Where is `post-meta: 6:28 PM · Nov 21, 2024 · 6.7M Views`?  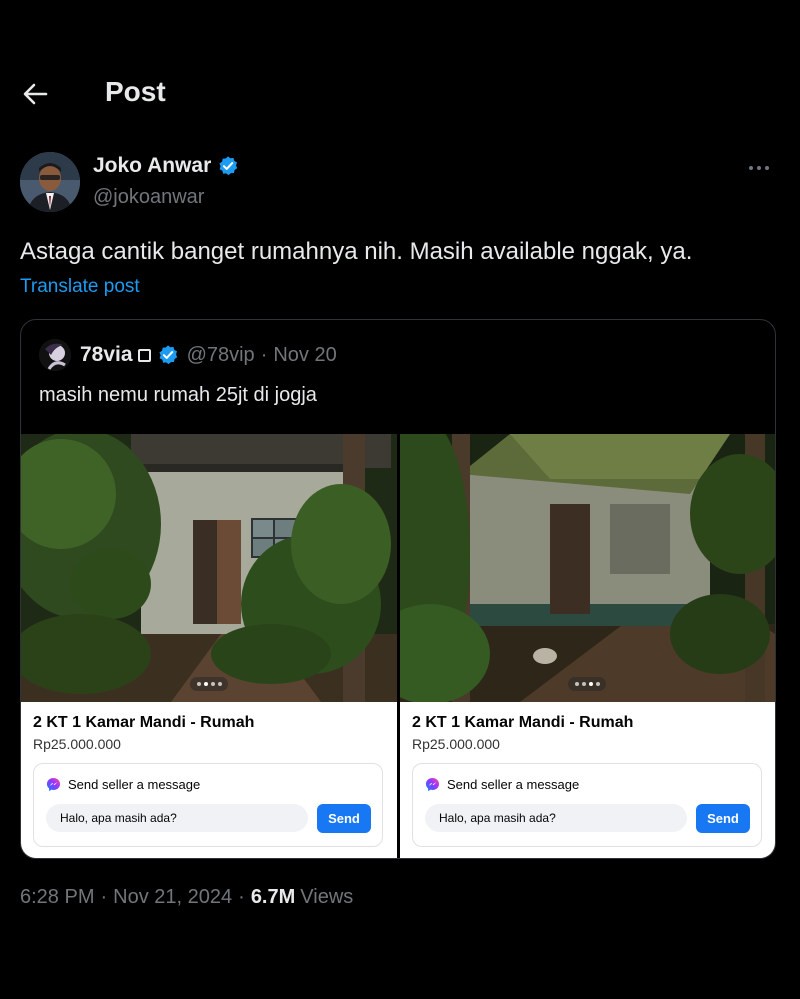
post-meta: 6:28 PM · Nov 21, 2024 · 6.7M Views is located at coordinates (186, 897).